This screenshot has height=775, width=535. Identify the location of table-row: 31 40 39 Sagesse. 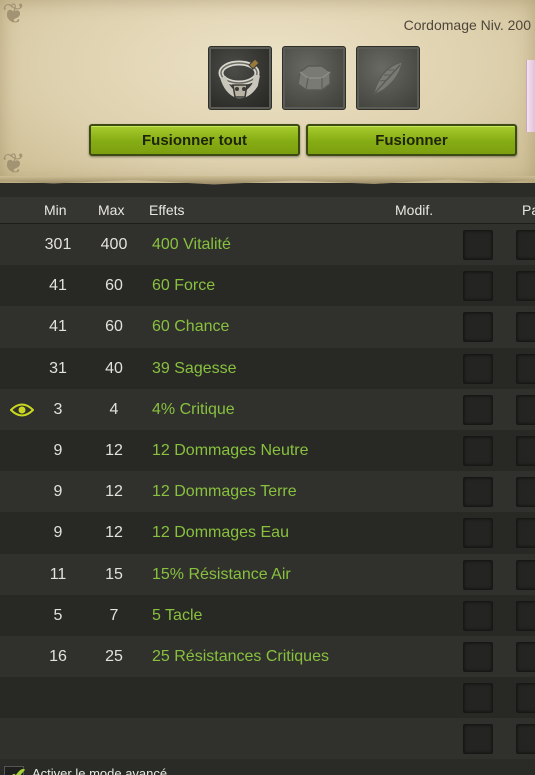
(267, 368).